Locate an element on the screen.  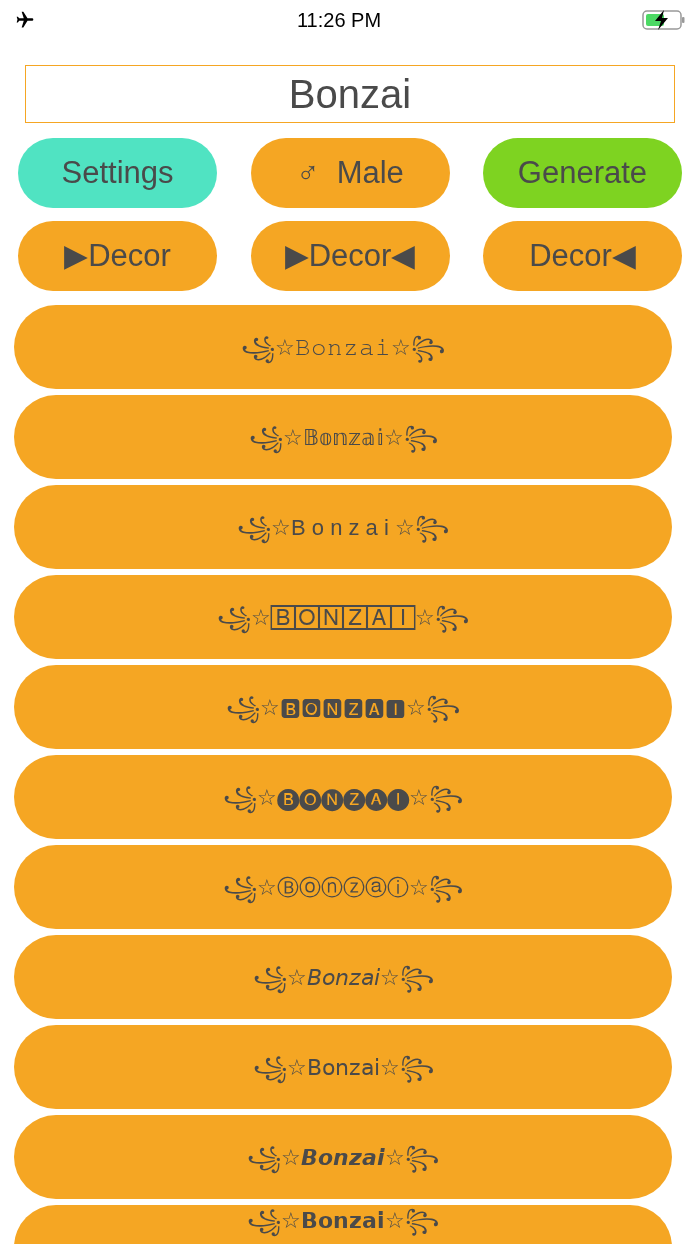
option-button: ▶Decor◀ is located at coordinates (350, 256).